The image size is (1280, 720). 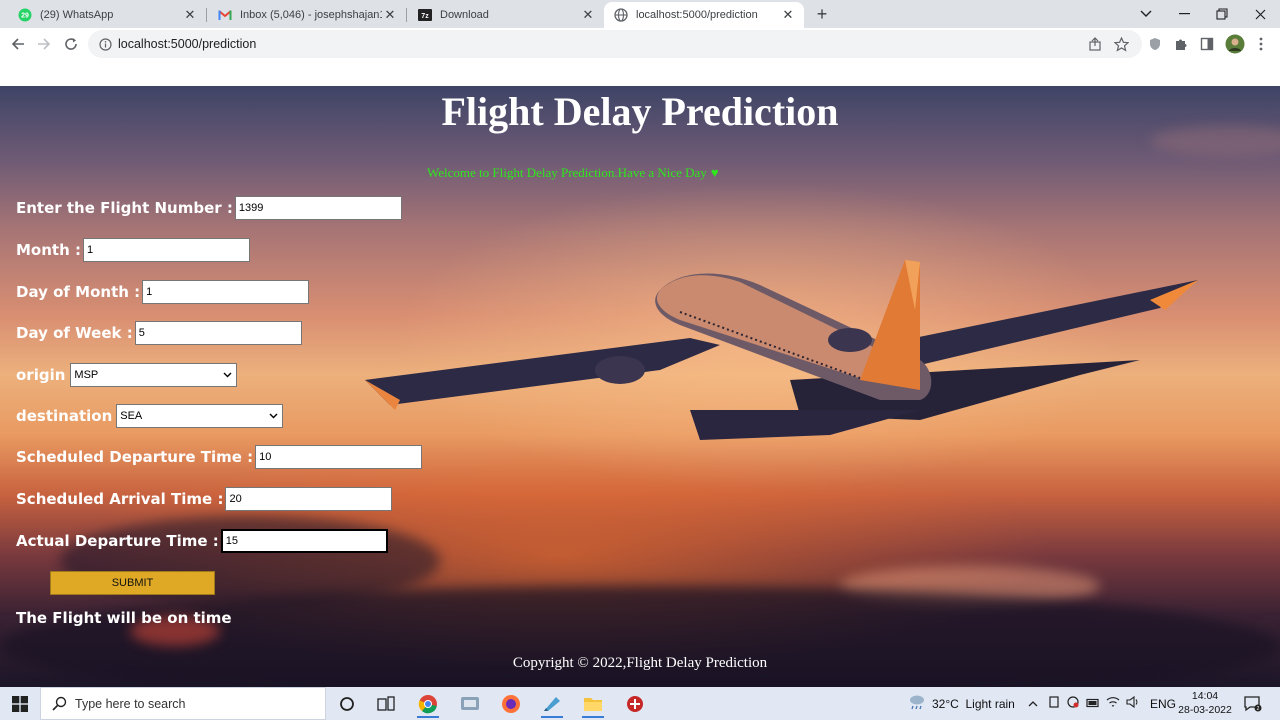 I want to click on tray-icons, so click(x=1094, y=703).